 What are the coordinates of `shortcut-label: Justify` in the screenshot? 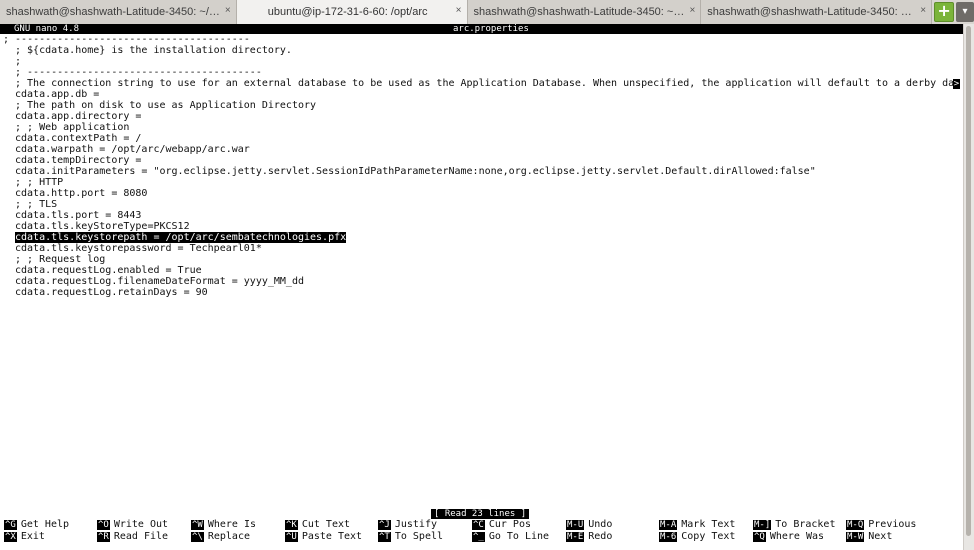 It's located at (415, 524).